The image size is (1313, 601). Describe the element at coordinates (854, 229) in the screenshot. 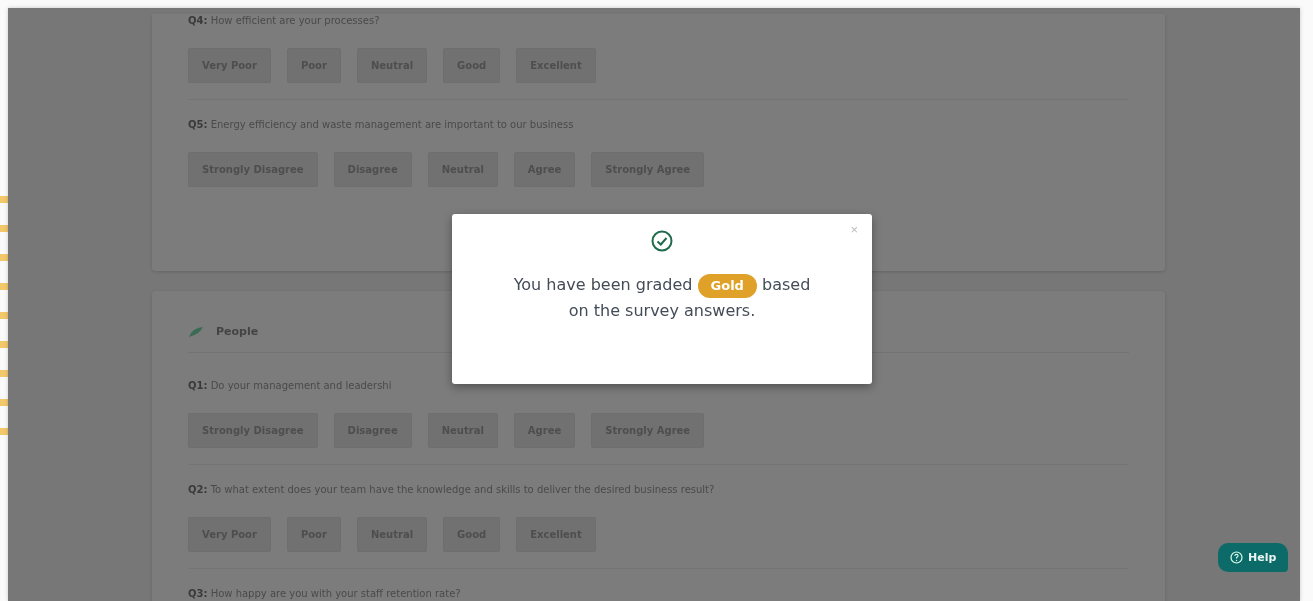

I see `close-button: ×` at that location.